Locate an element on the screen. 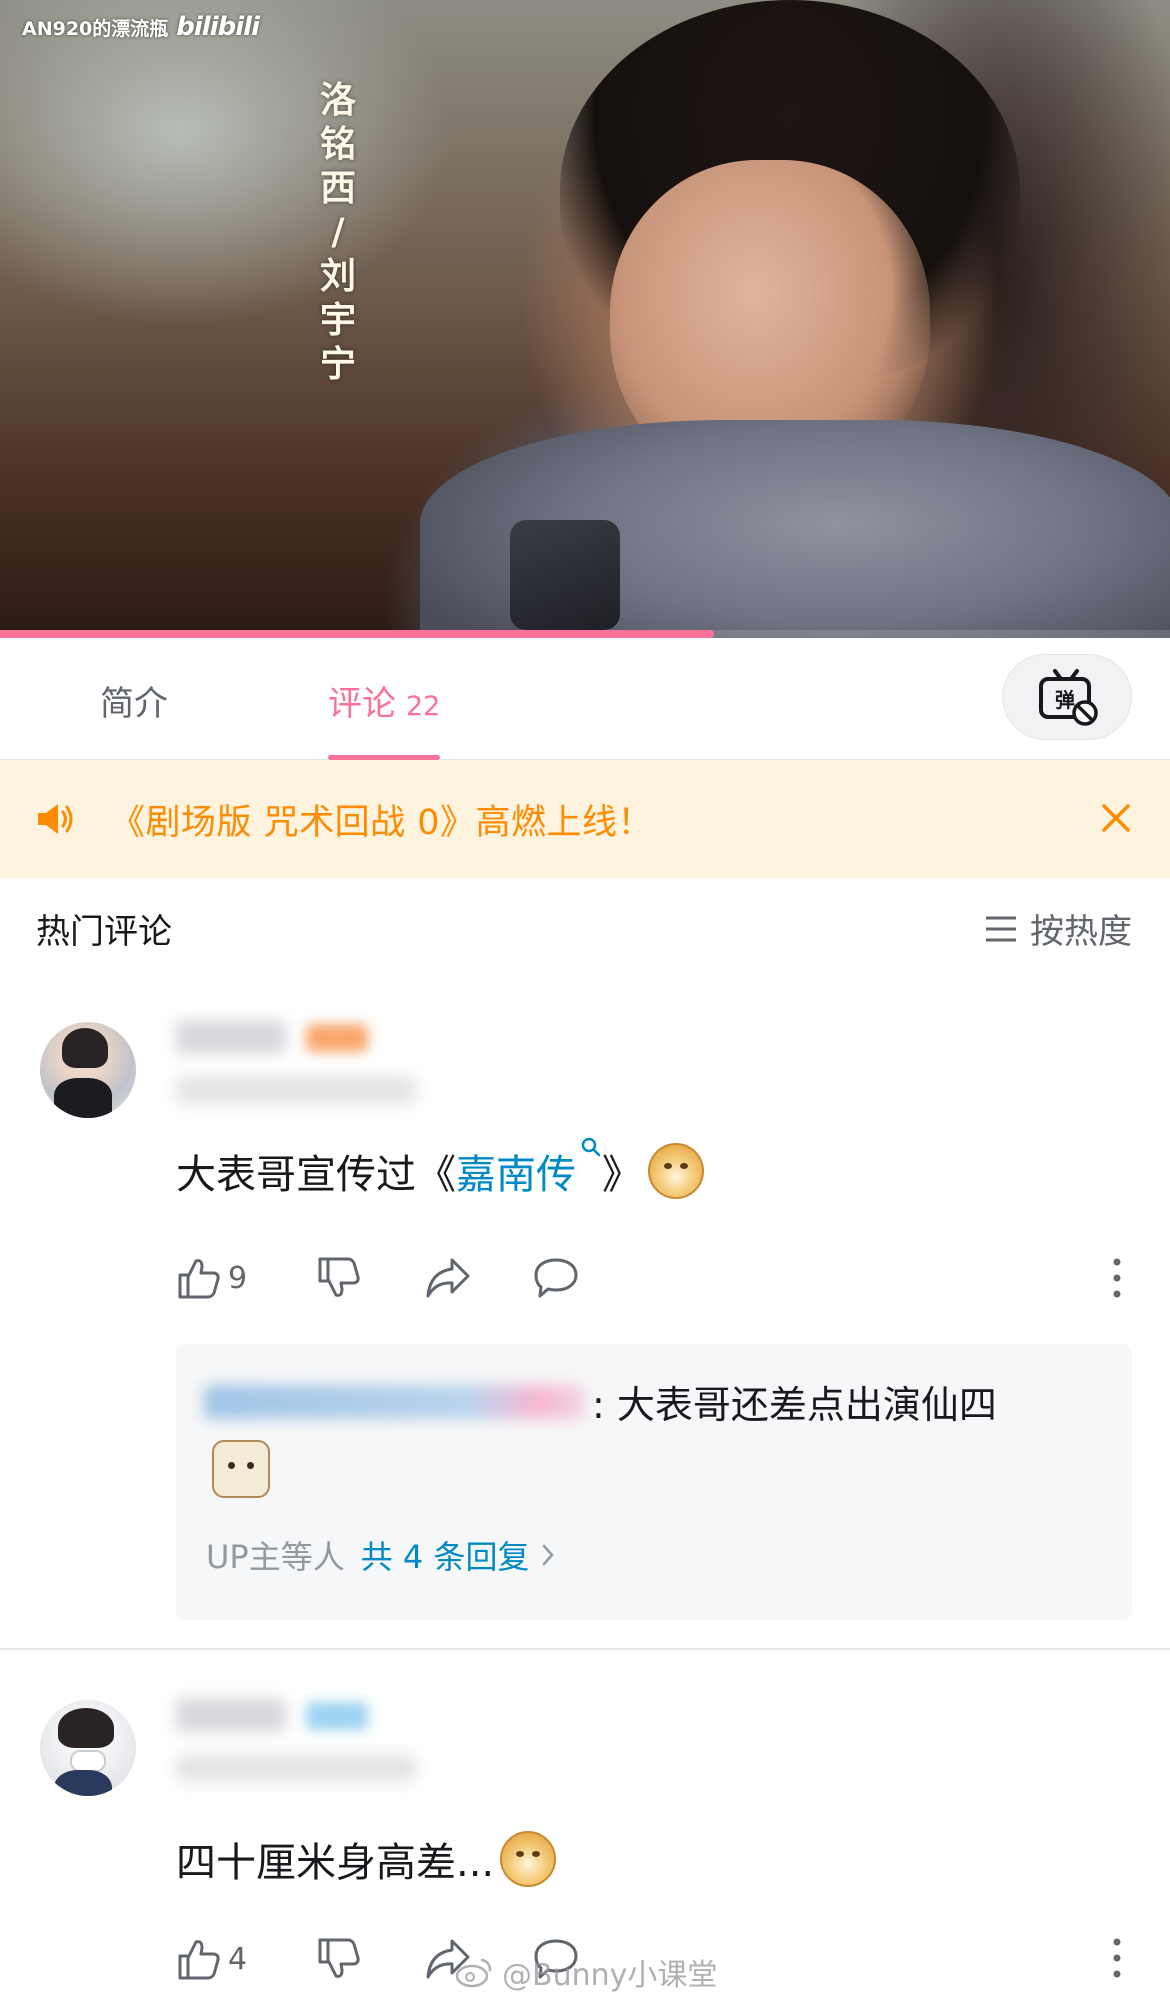 The height and width of the screenshot is (2000, 1170). weibo-logo-icon is located at coordinates (473, 1973).